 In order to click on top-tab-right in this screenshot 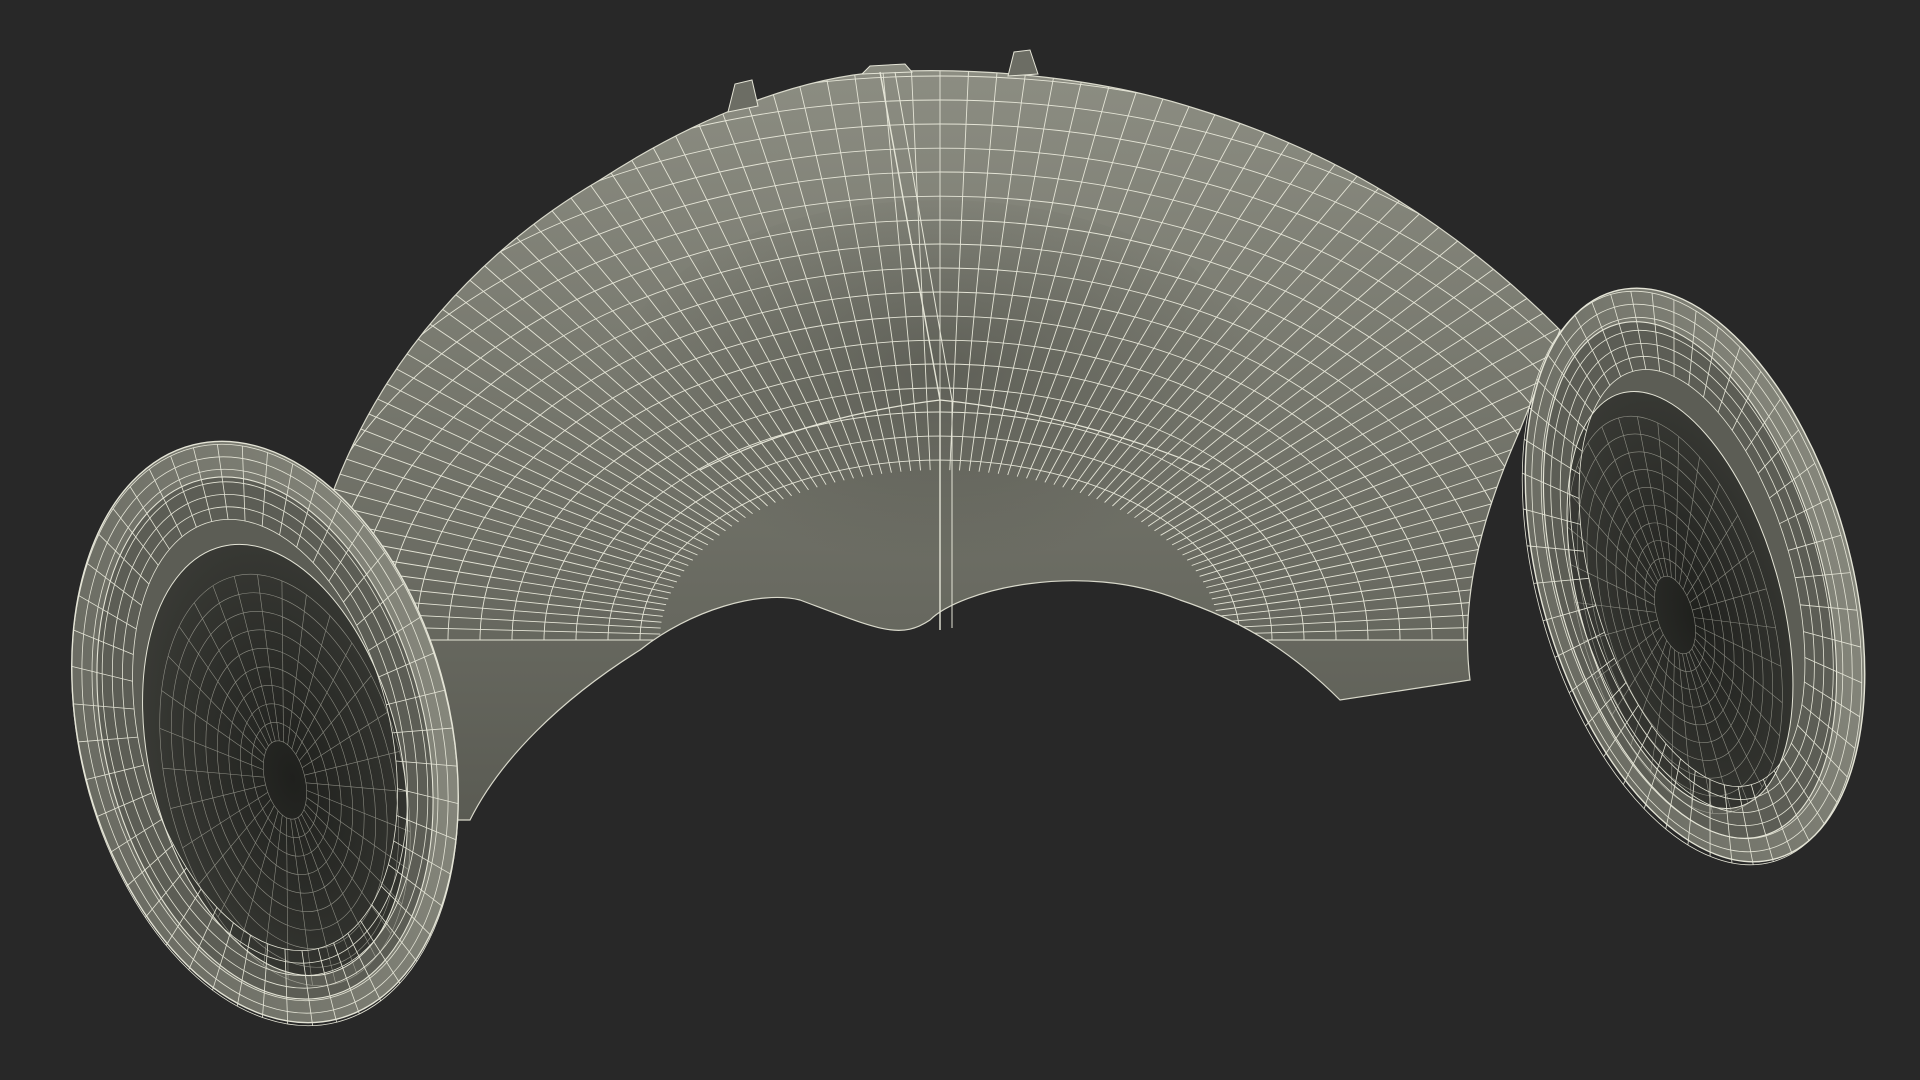, I will do `click(1023, 63)`.